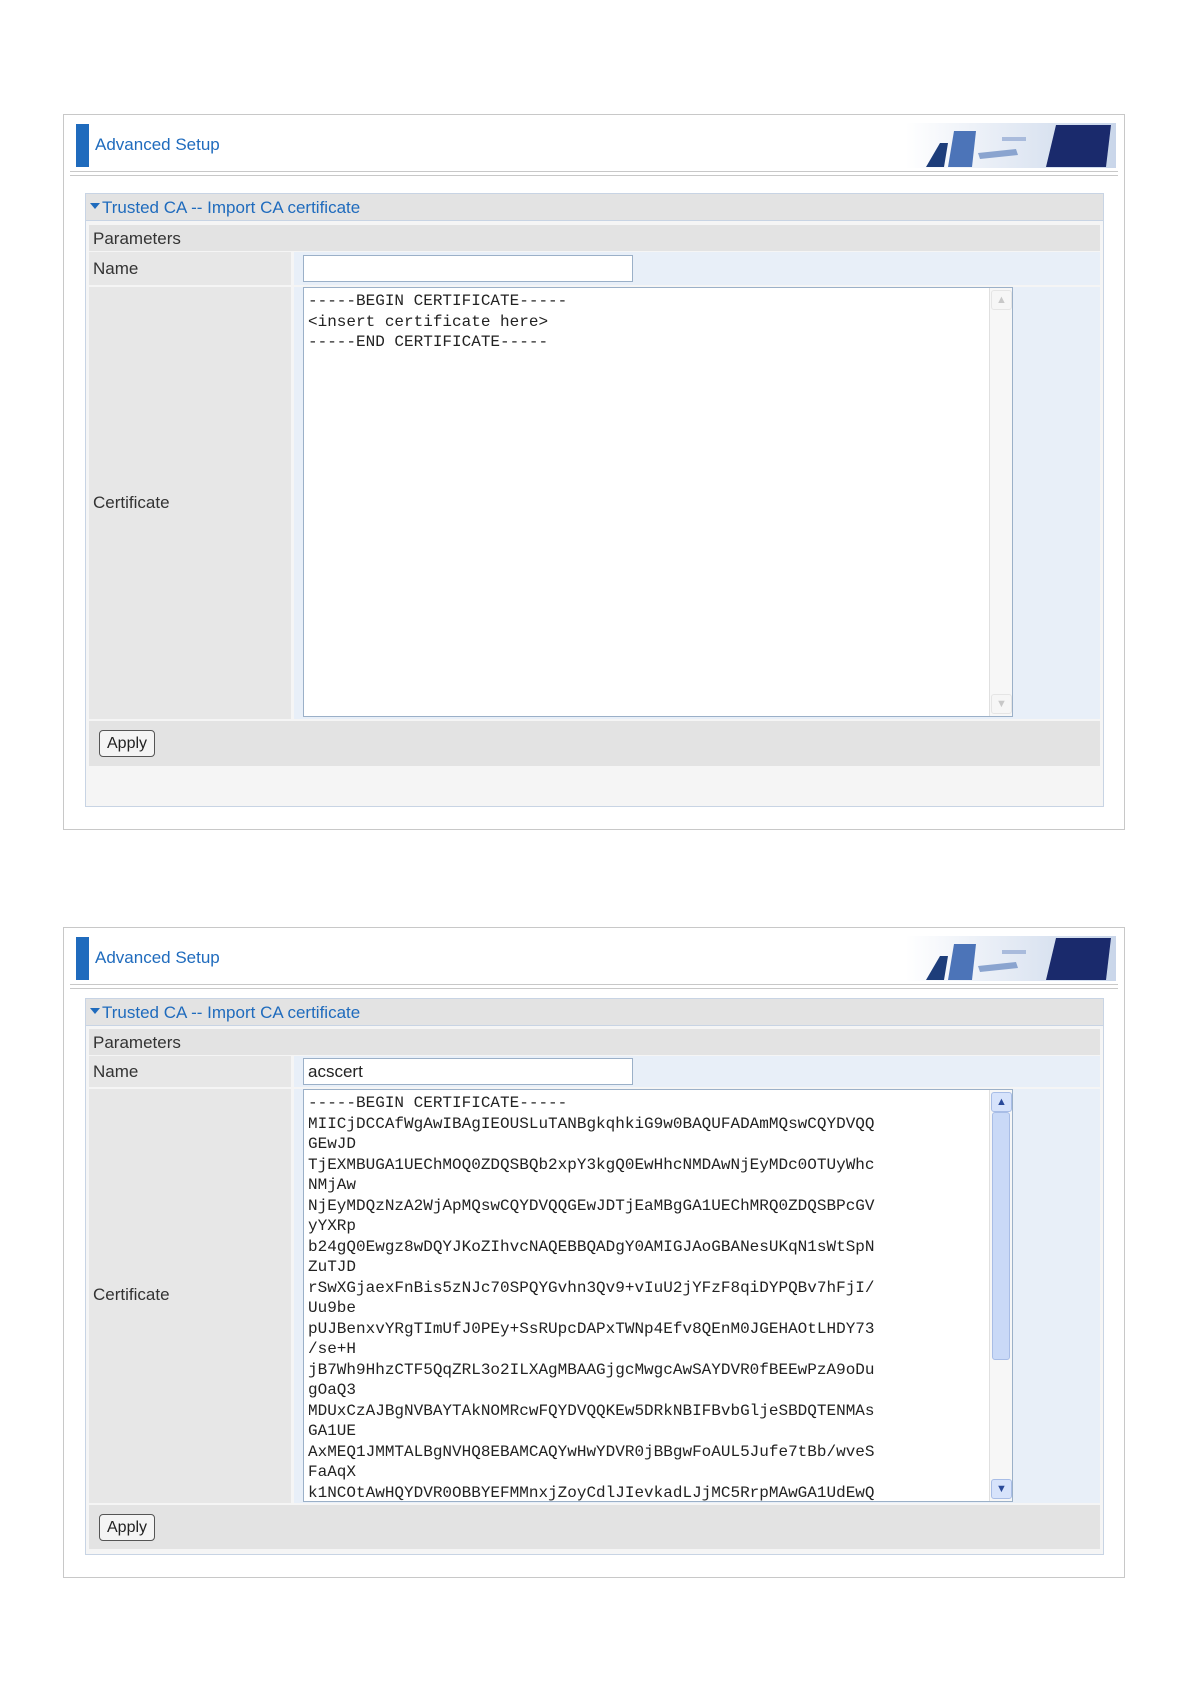 The width and height of the screenshot is (1190, 1684). I want to click on scrollbar-thumb, so click(1001, 1236).